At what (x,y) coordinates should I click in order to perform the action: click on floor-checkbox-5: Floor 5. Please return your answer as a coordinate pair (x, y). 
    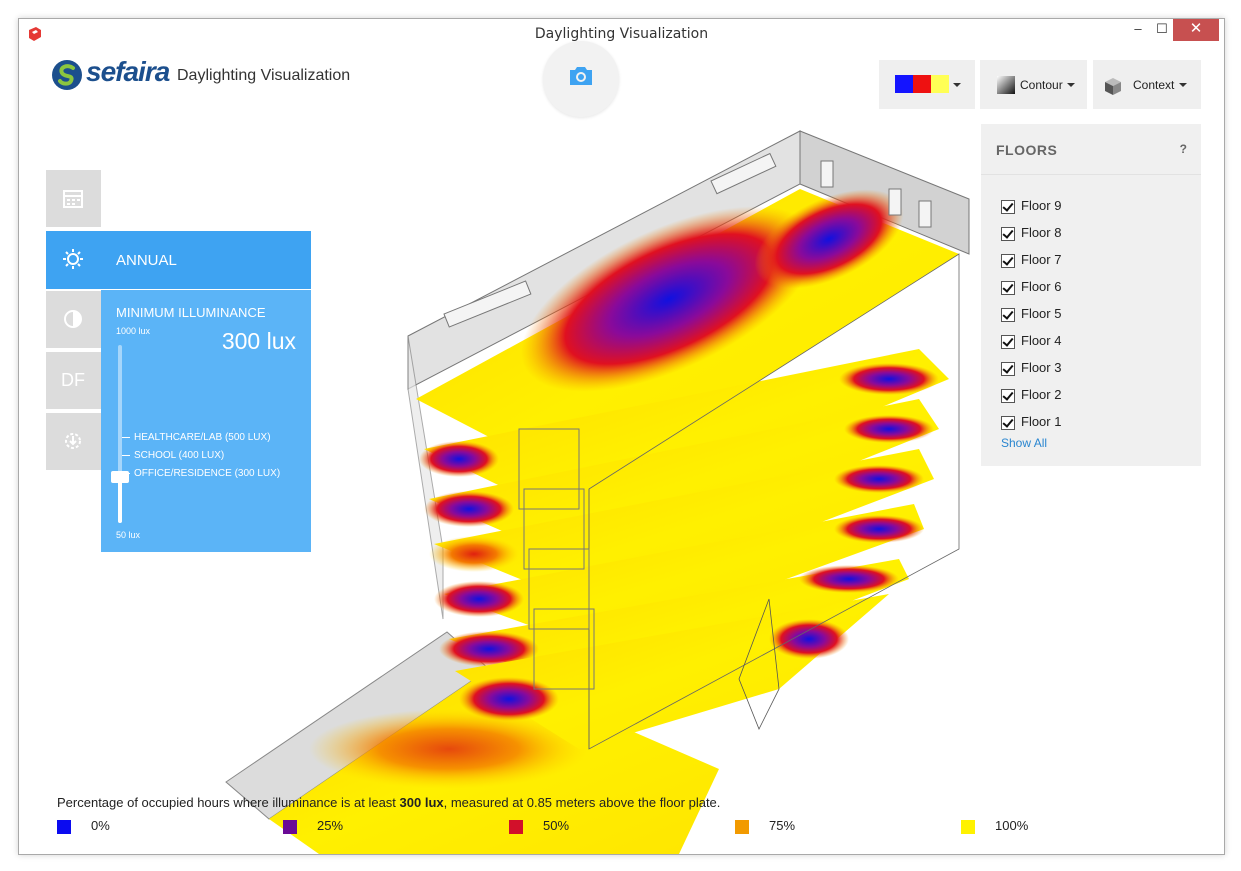
    Looking at the image, I should click on (1031, 316).